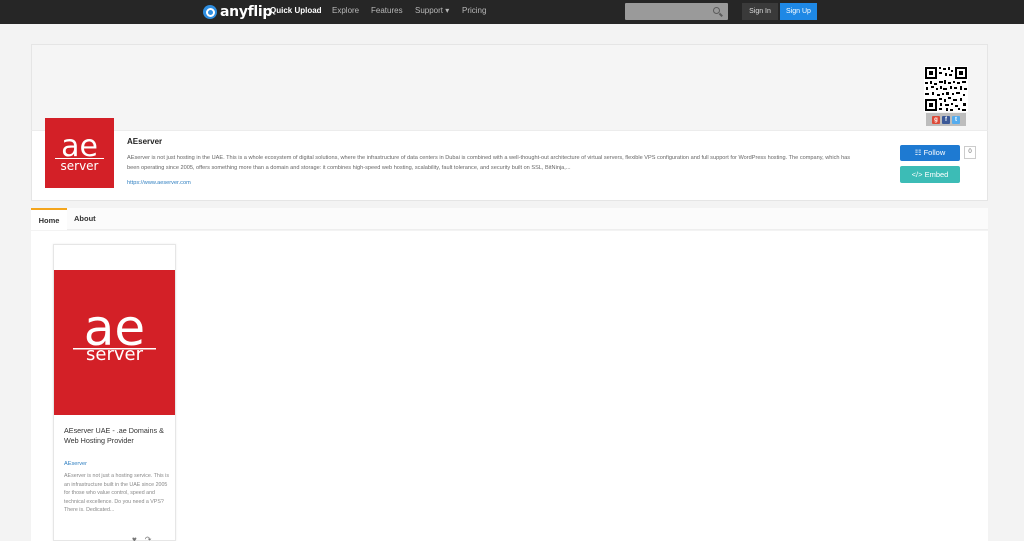  What do you see at coordinates (246, 12) in the screenshot?
I see `logo-text: anyflip` at bounding box center [246, 12].